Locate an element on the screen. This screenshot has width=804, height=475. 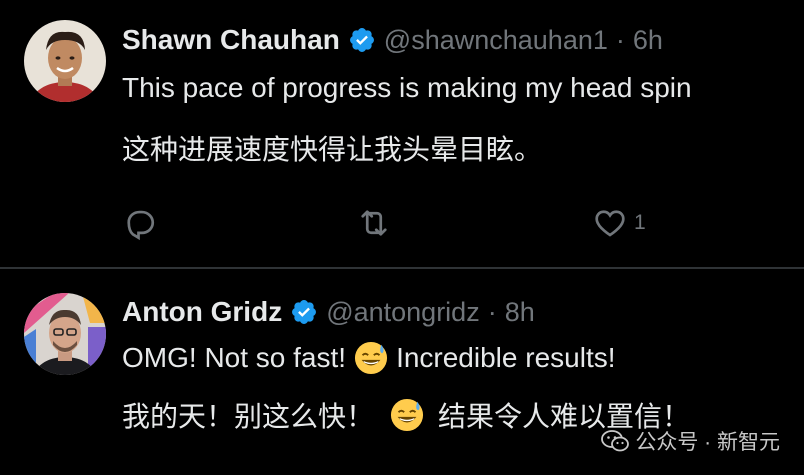
tweet-text-english: OMG! Not so fast! Incredible results! is located at coordinates (369, 358).